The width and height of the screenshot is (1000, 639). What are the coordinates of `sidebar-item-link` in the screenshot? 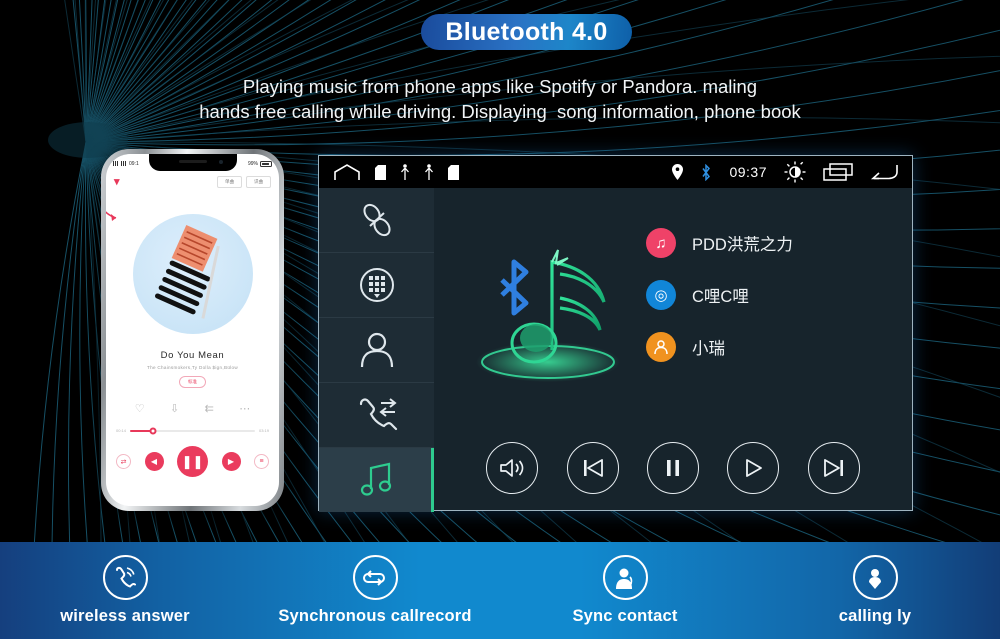 It's located at (376, 220).